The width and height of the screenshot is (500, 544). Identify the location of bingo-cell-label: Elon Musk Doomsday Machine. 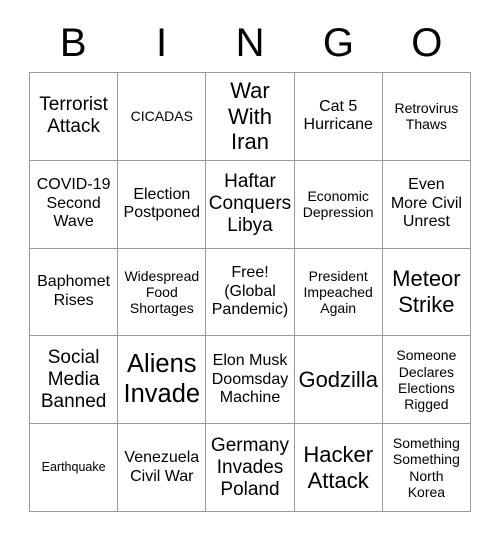
(250, 379).